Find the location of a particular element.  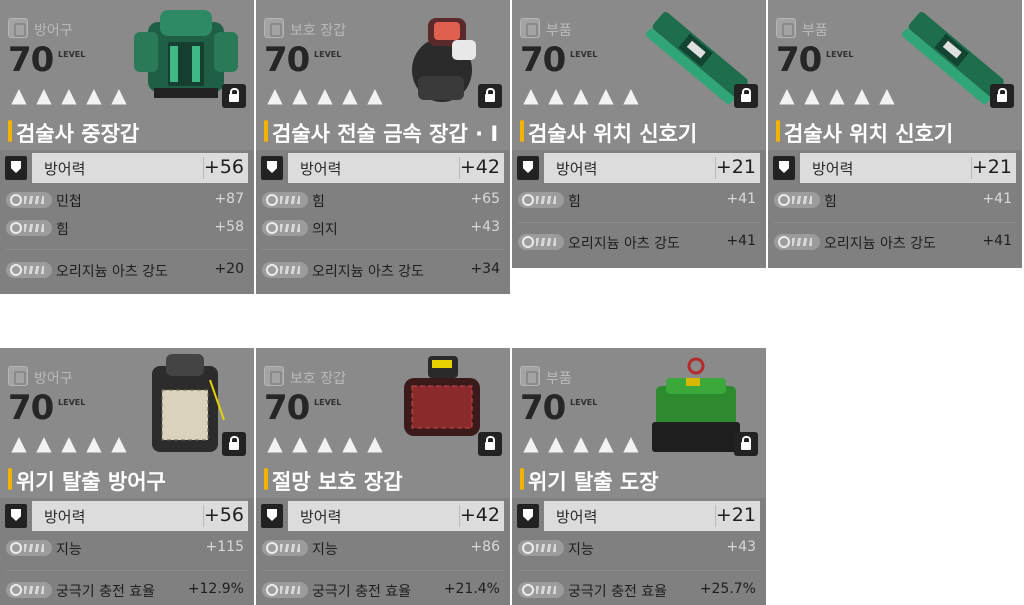

stat-value: +25.7% is located at coordinates (727, 589).